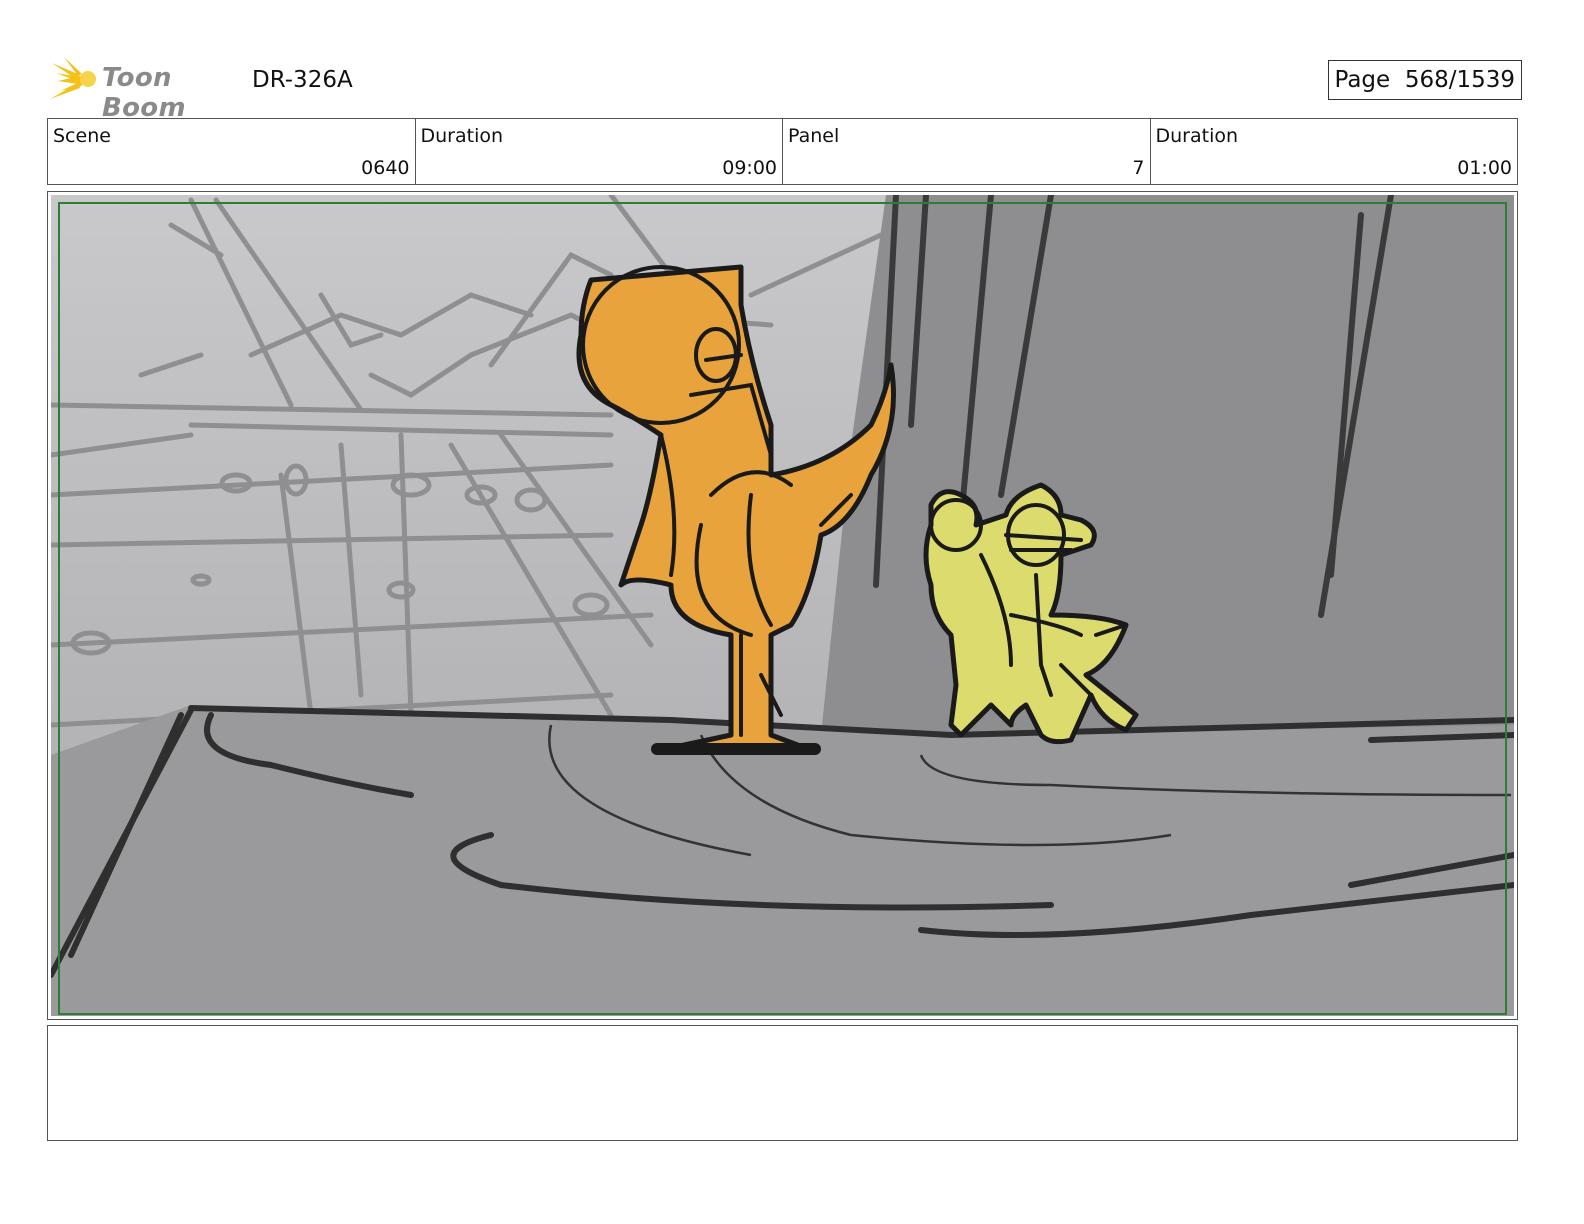 The height and width of the screenshot is (1224, 1584). I want to click on panel-label: Panel, so click(814, 136).